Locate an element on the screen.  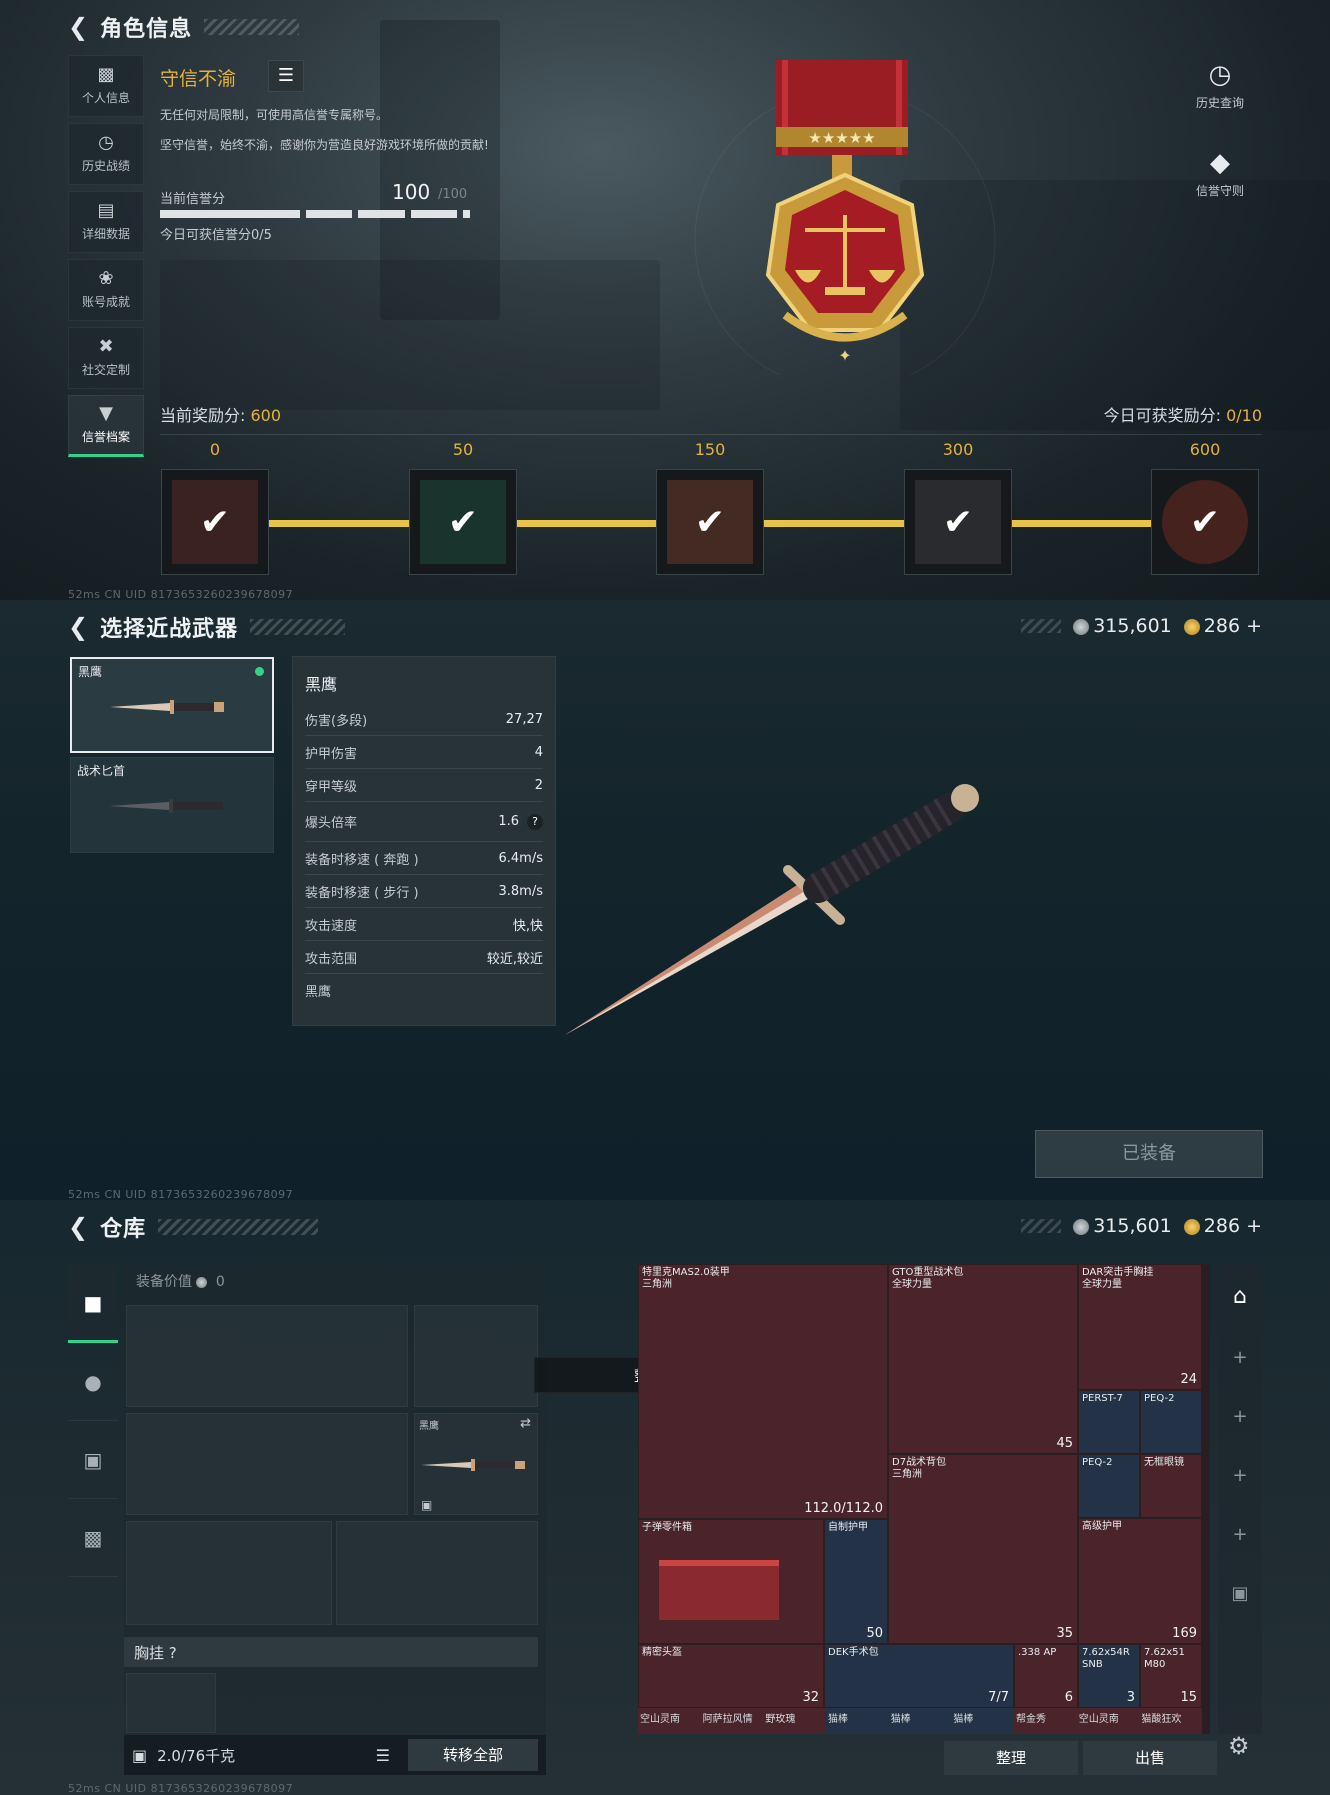
item-name: 野玫瑰 is located at coordinates (795, 1721).